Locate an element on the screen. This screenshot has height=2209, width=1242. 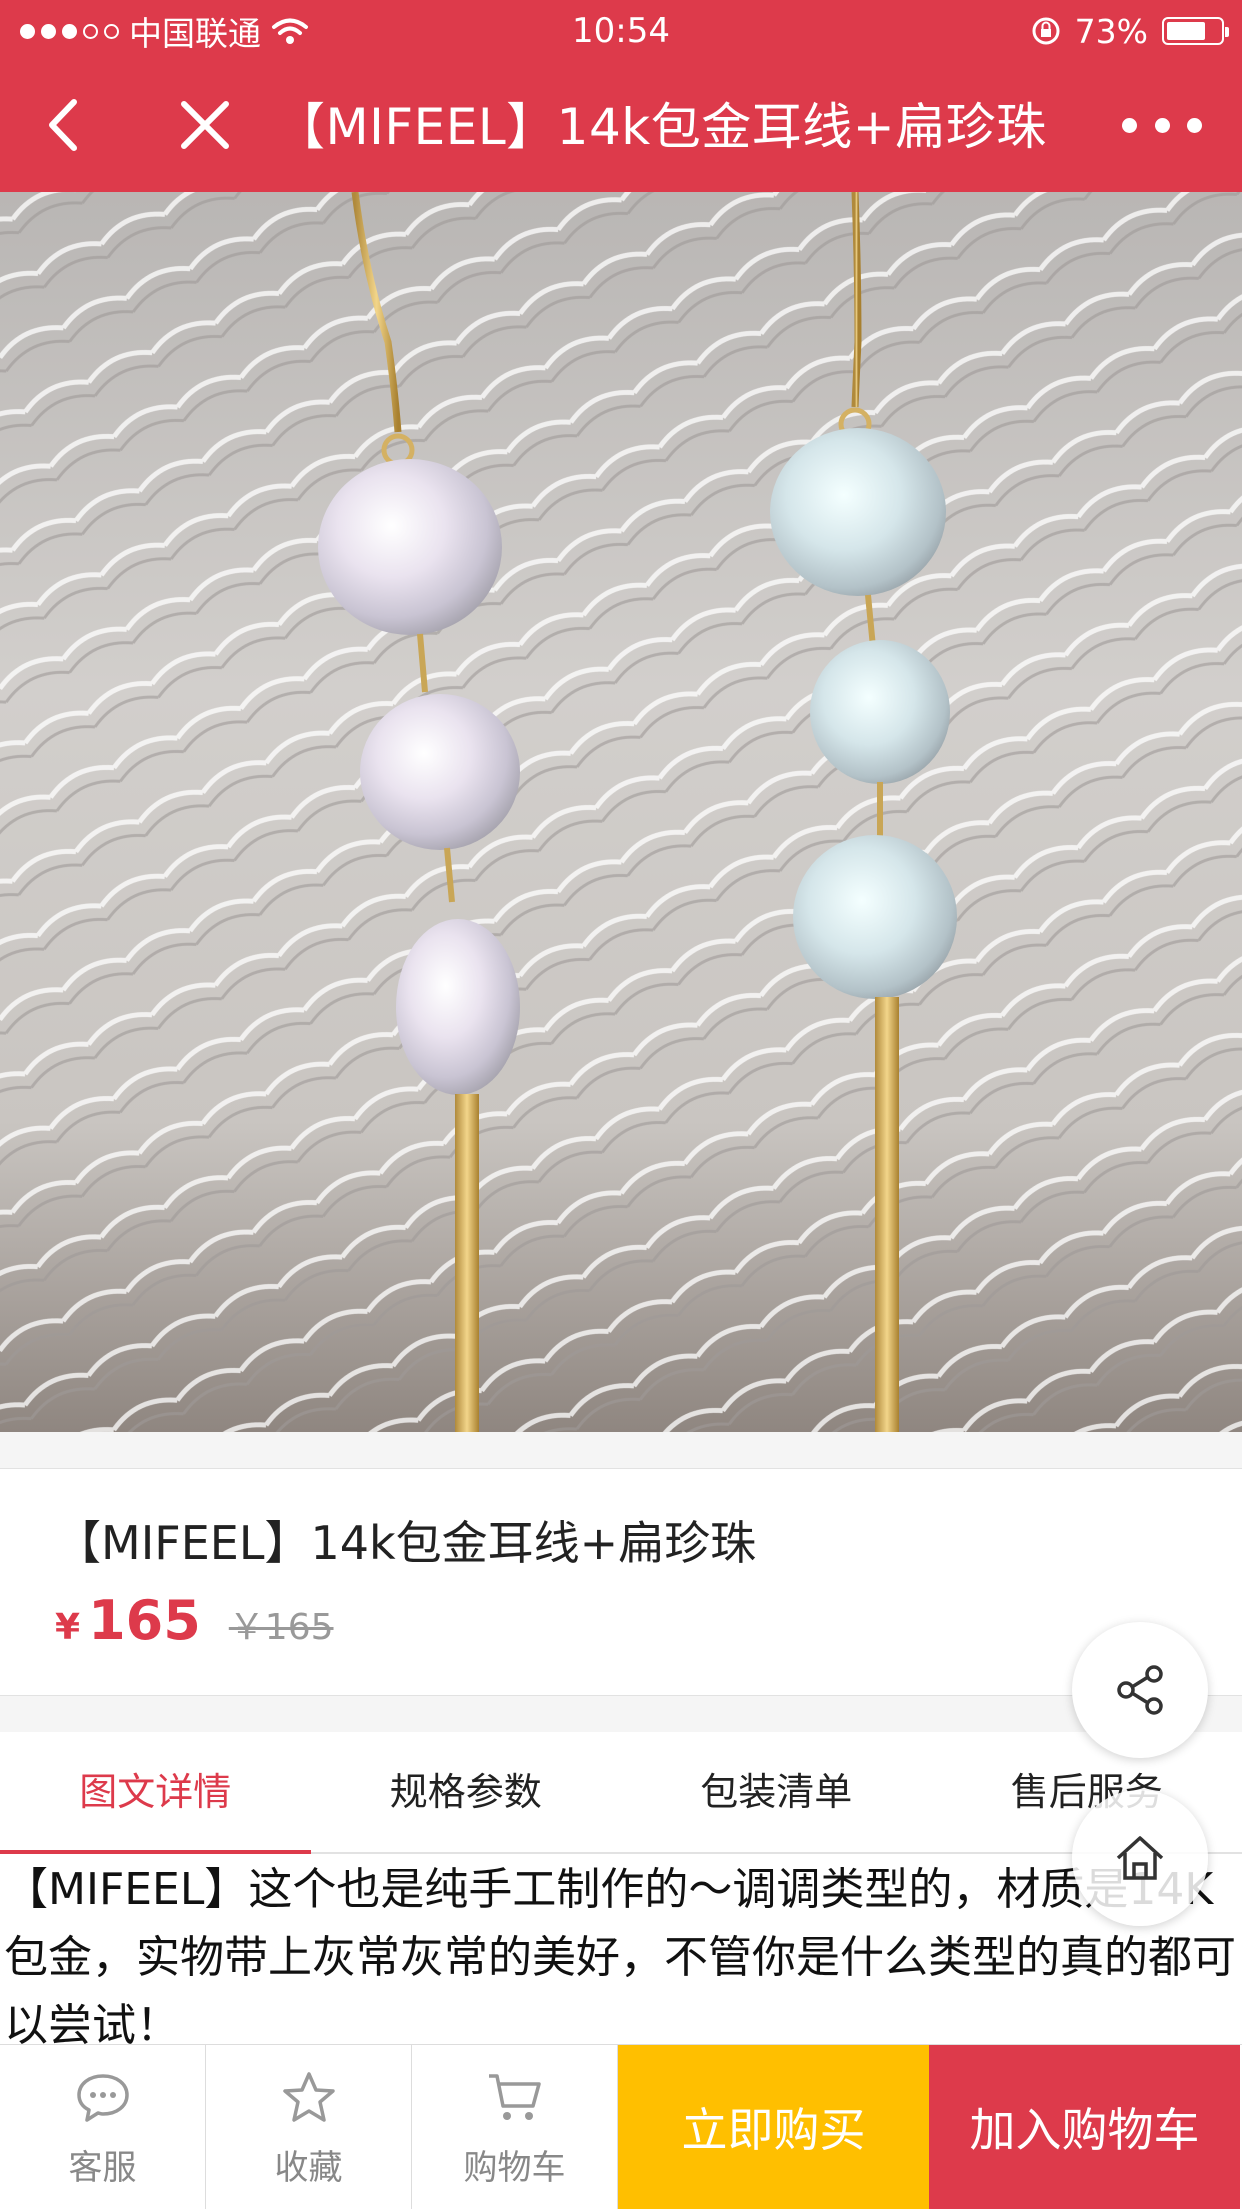
close-icon is located at coordinates (205, 125).